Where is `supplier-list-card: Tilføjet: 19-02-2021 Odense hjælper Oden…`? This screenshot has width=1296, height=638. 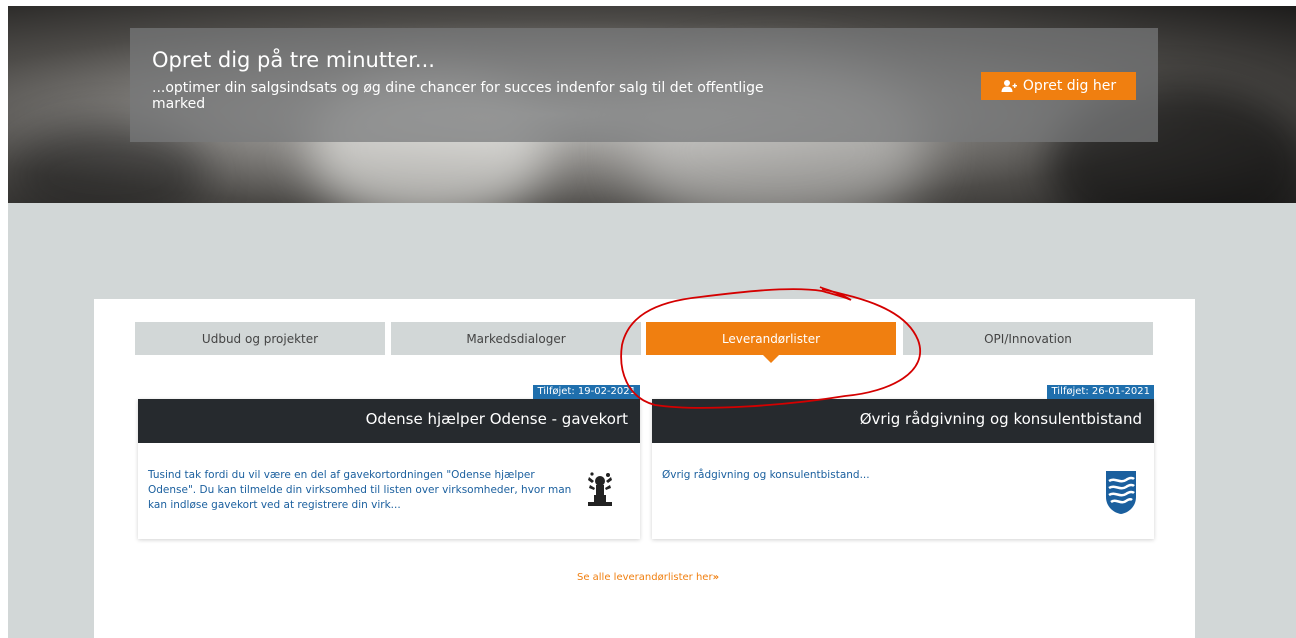
supplier-list-card: Tilføjet: 19-02-2021 Odense hjælper Oden… is located at coordinates (389, 462).